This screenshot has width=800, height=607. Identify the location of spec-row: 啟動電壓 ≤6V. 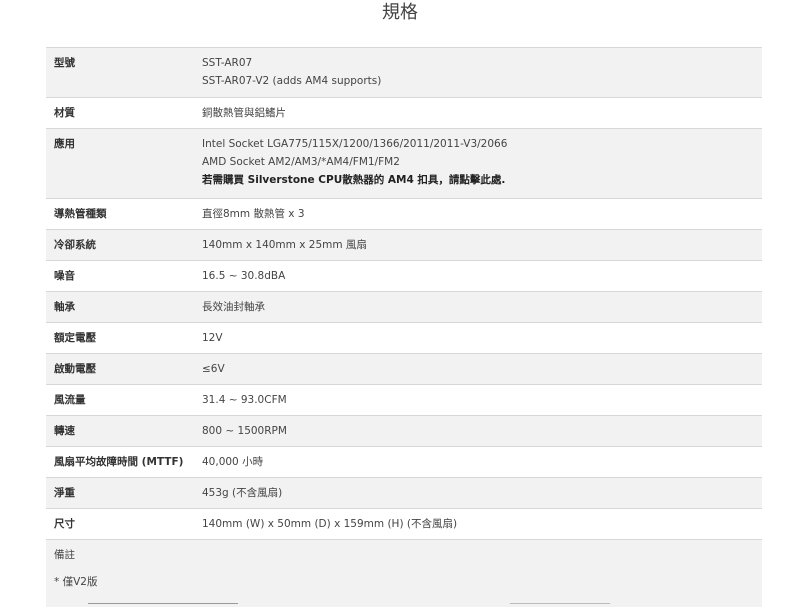
(404, 369).